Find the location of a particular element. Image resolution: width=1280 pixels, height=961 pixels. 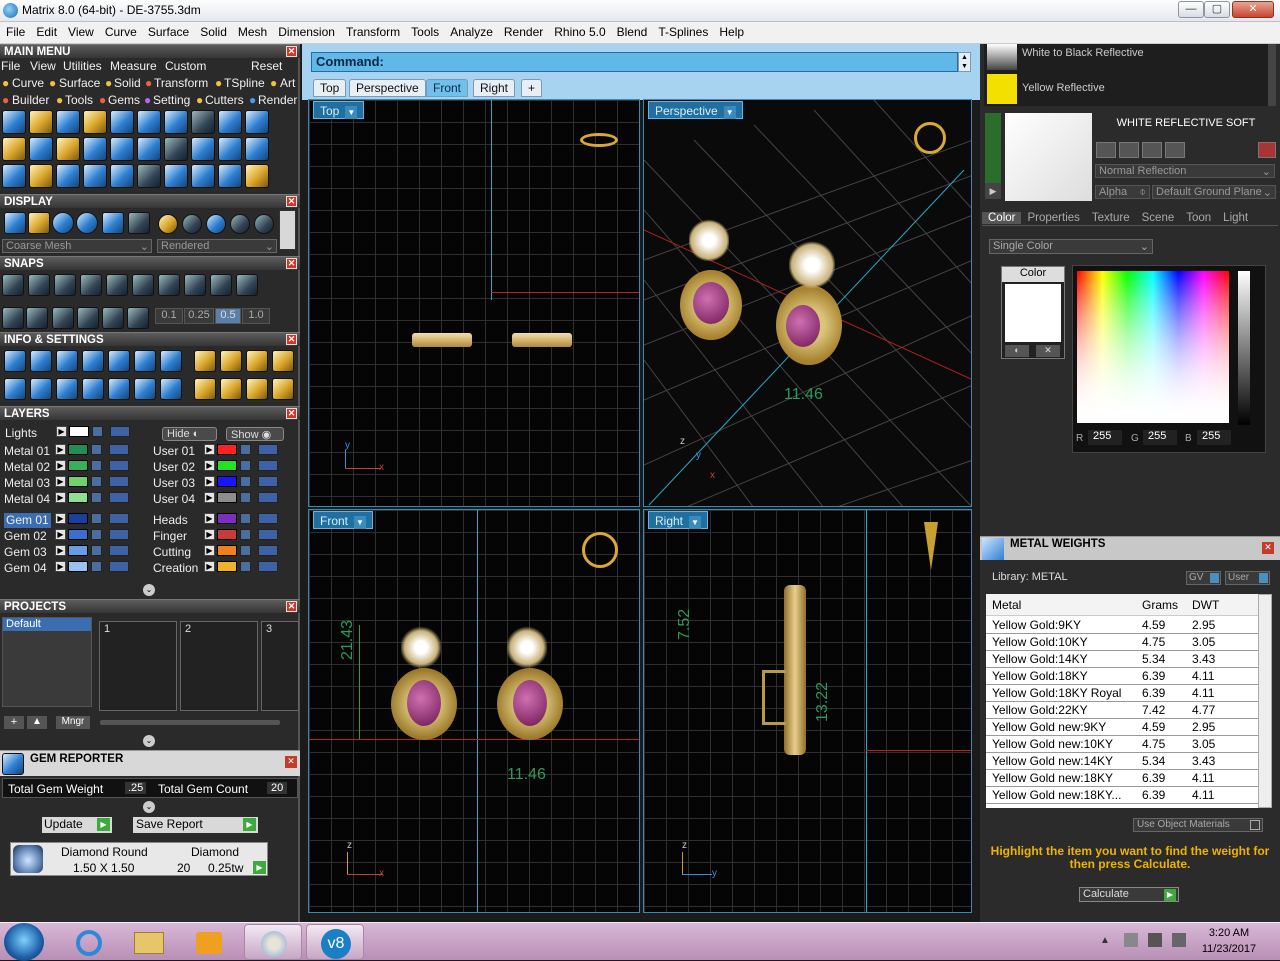

main-menu-nav-measure: Measure is located at coordinates (133, 66).